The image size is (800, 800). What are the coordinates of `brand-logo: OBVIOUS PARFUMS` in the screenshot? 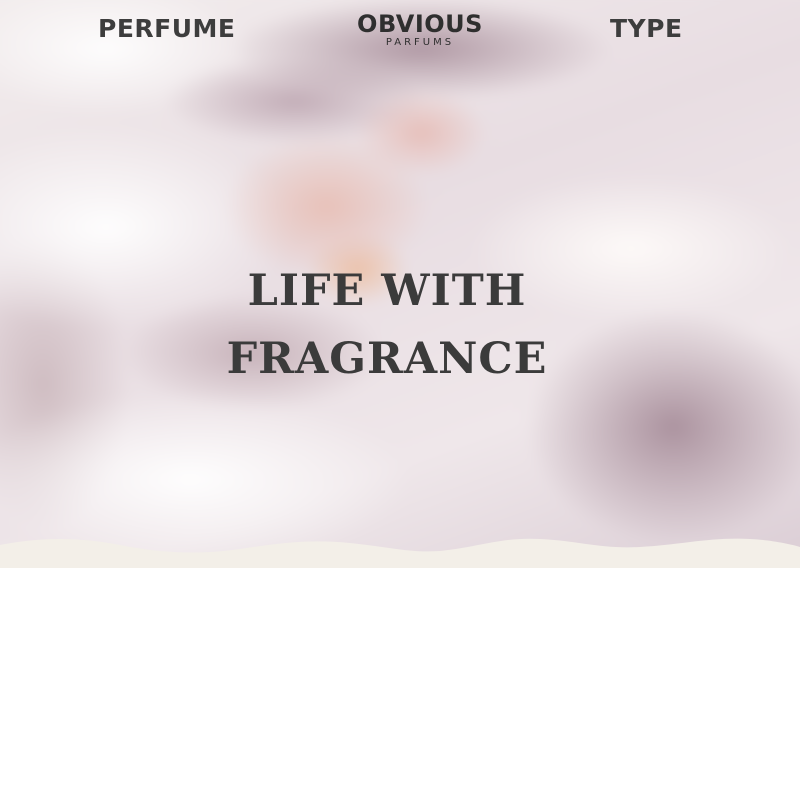 It's located at (420, 29).